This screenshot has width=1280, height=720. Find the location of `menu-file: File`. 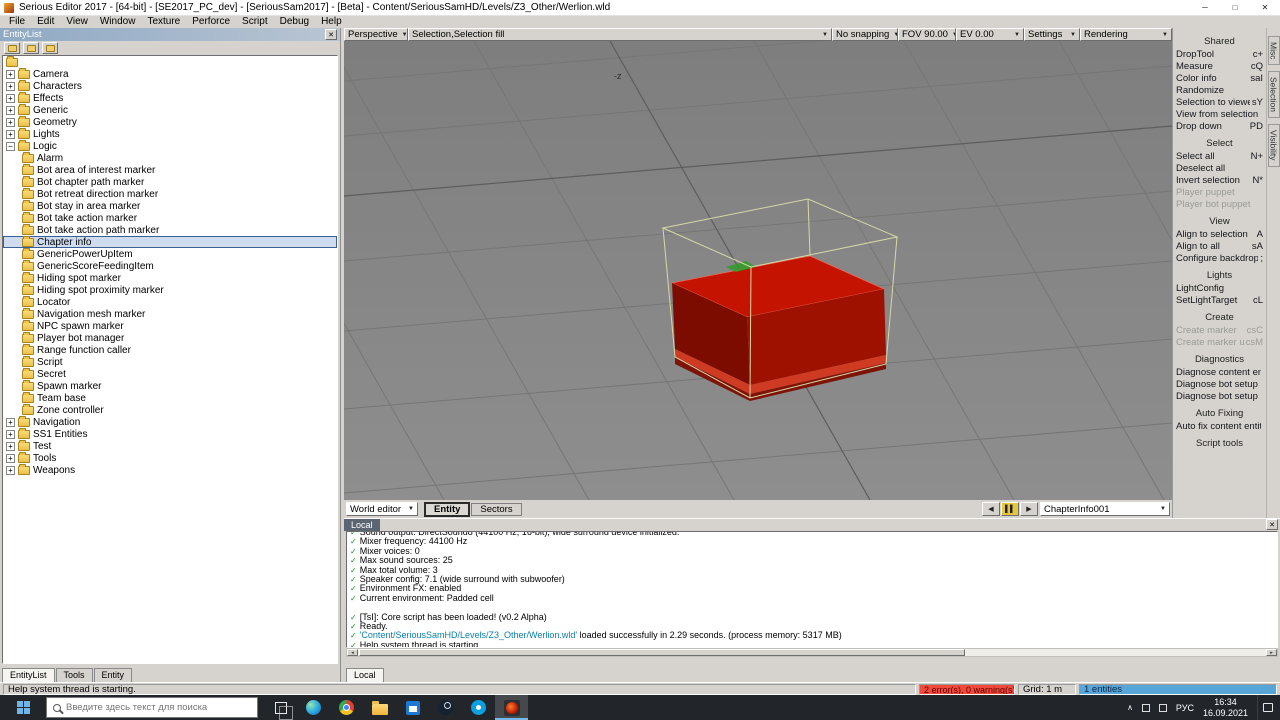

menu-file: File is located at coordinates (17, 22).